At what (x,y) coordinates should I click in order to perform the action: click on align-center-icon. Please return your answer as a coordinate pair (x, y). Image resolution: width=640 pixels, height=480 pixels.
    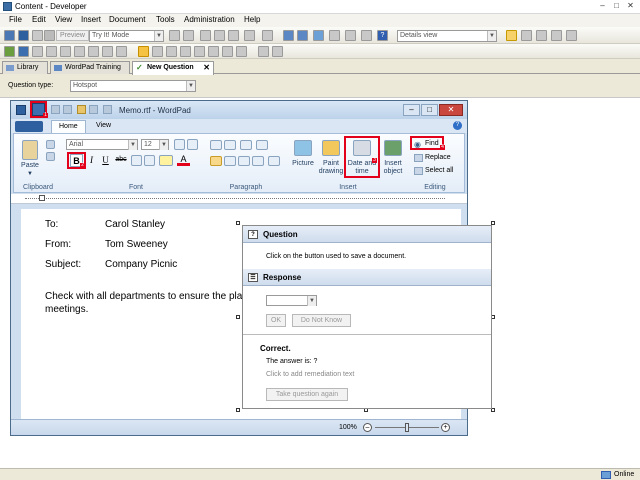
    Looking at the image, I should click on (230, 161).